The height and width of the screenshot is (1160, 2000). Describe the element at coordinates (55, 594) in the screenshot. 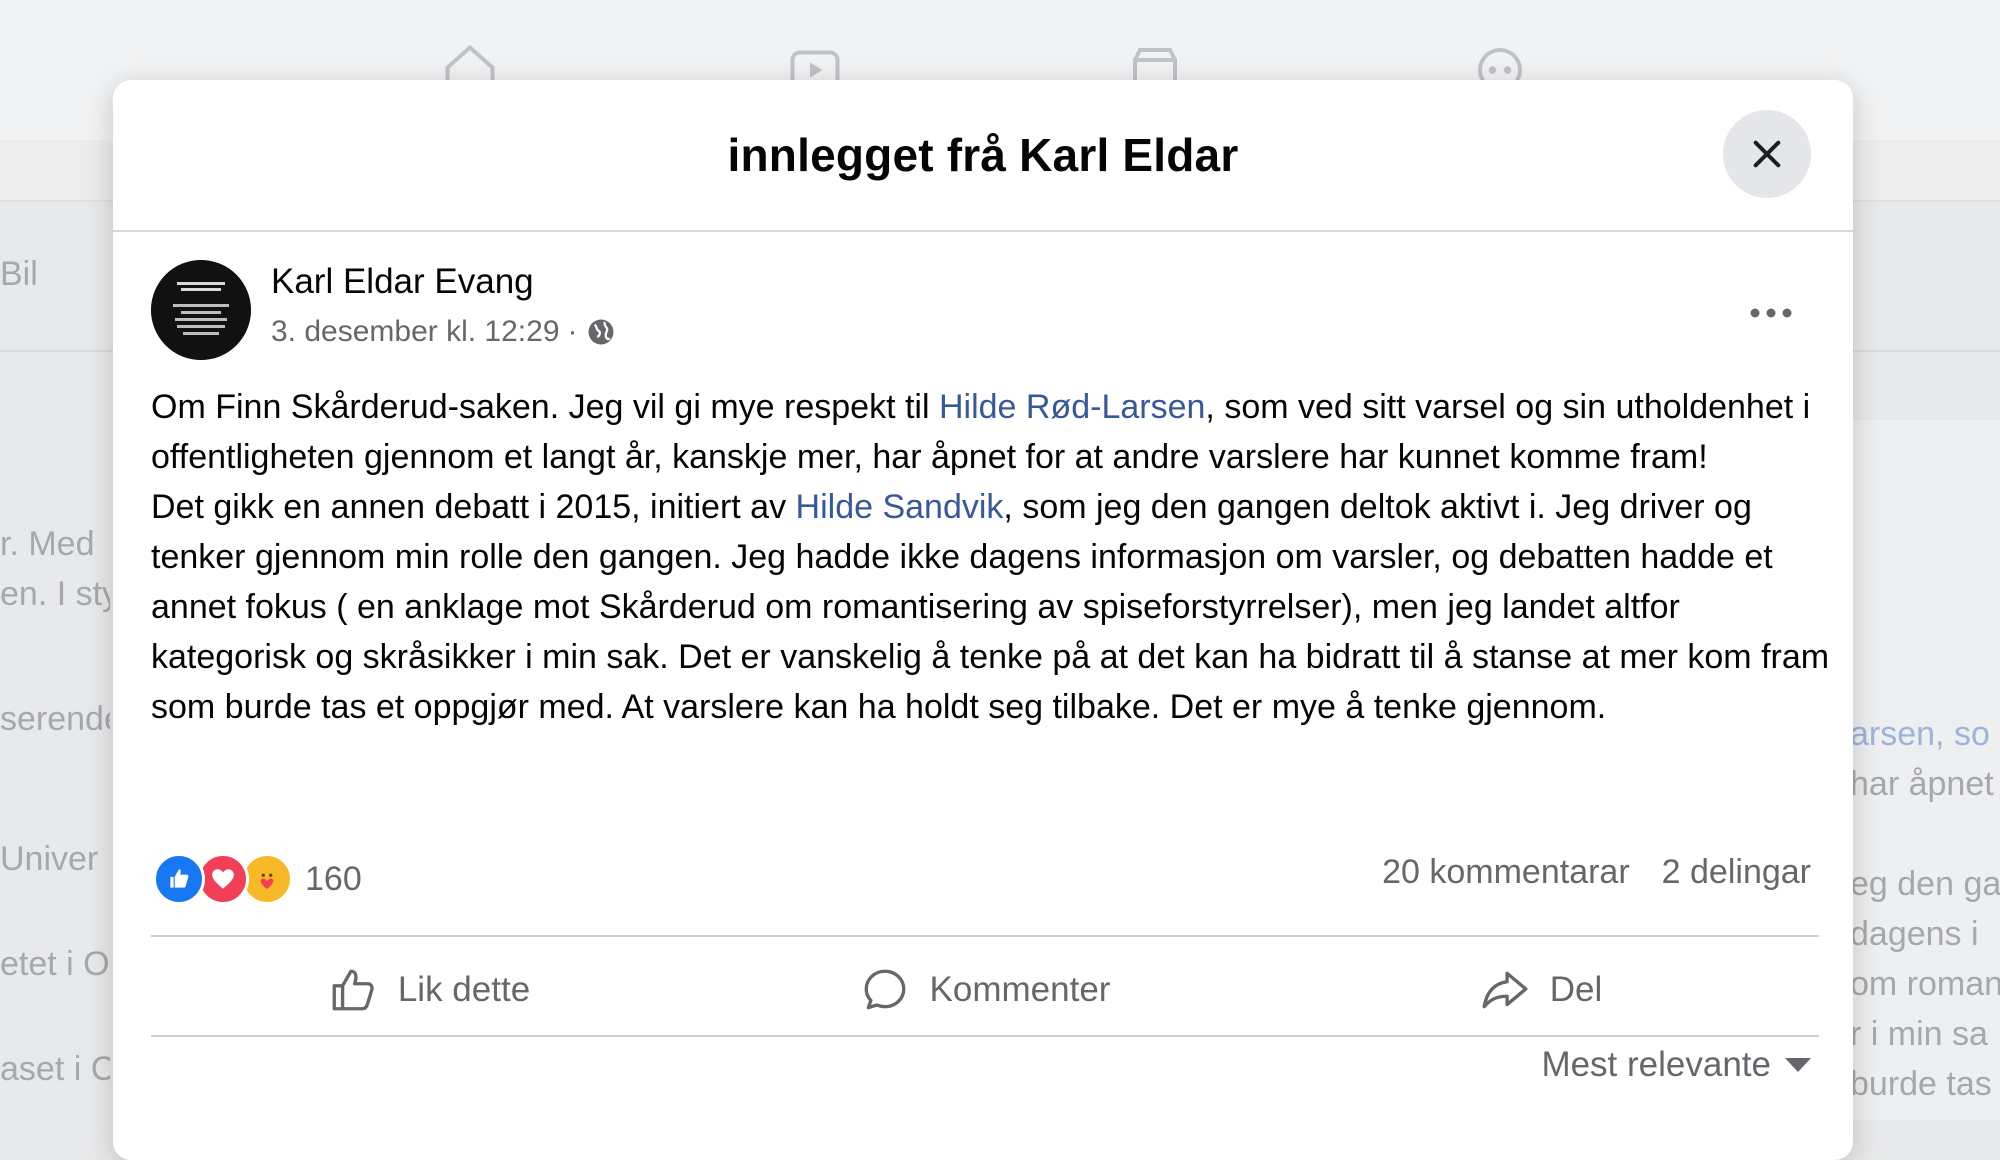

I see `background-text: en. I sty` at that location.